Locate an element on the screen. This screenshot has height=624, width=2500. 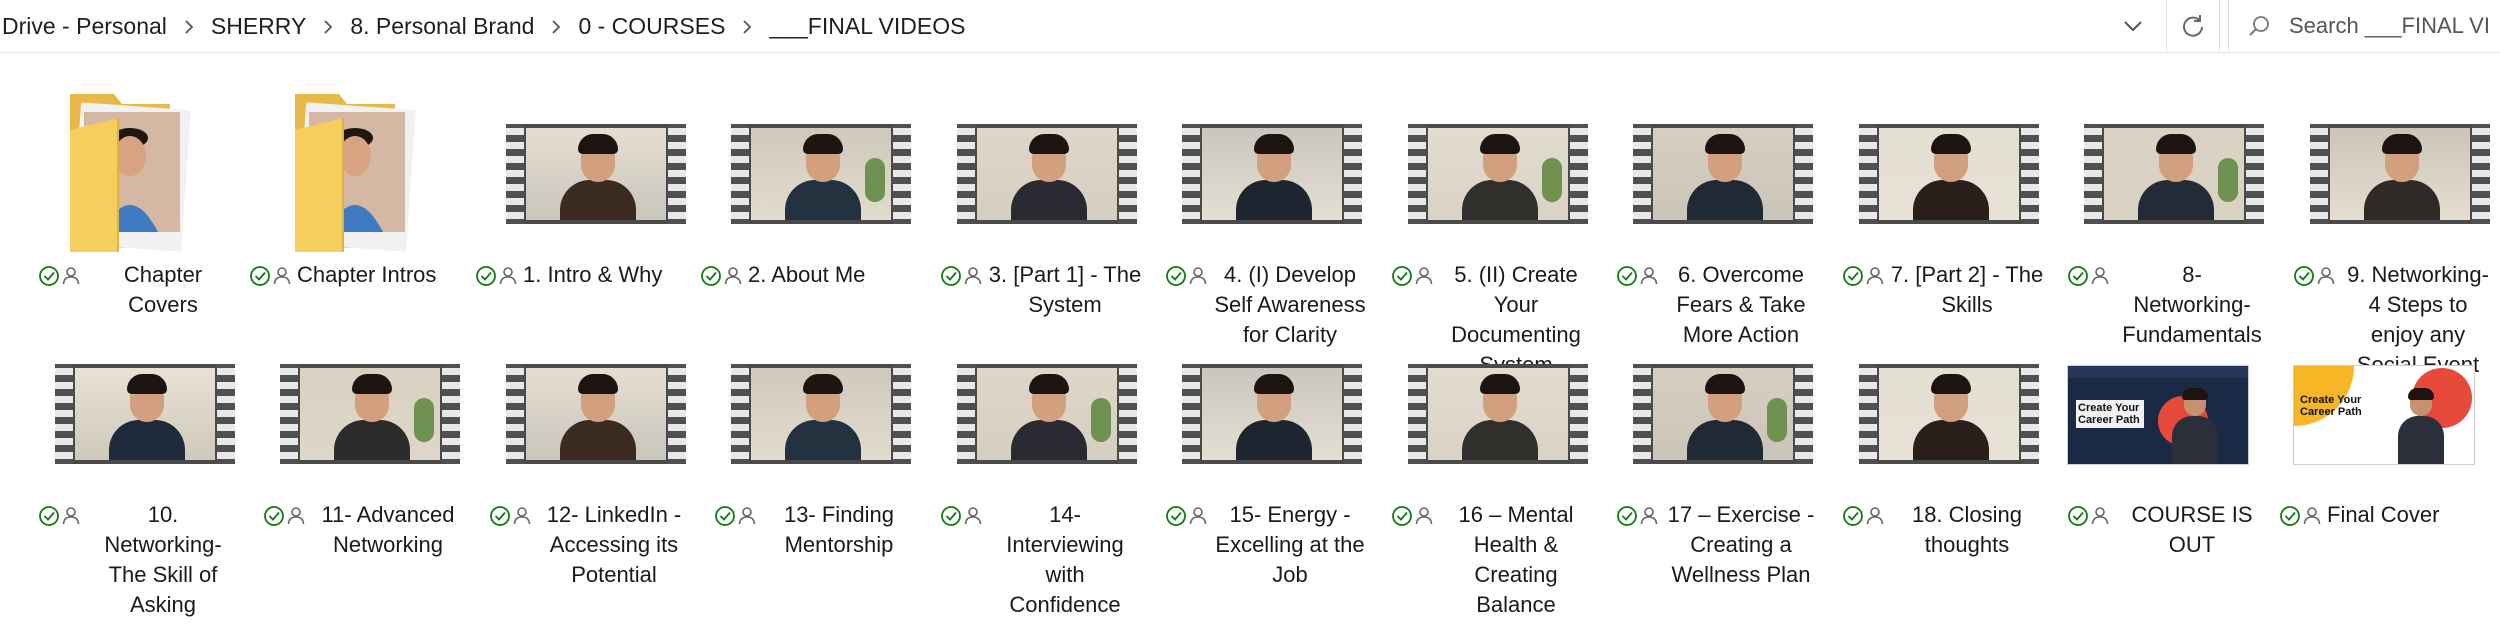
file-name-line: 12- LinkedIn - is located at coordinates (614, 514).